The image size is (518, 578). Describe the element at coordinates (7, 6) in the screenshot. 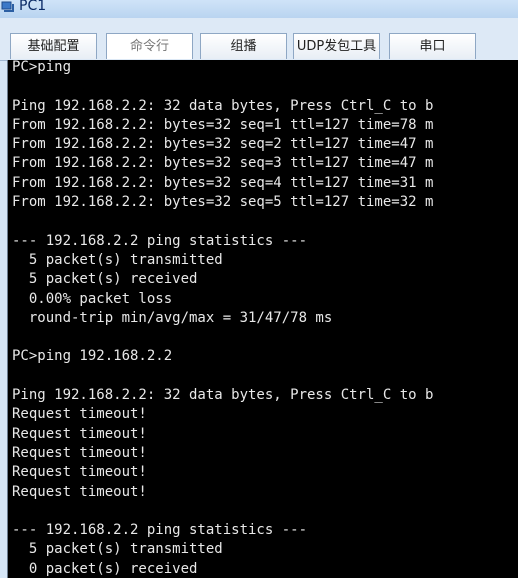

I see `pc-icon` at that location.